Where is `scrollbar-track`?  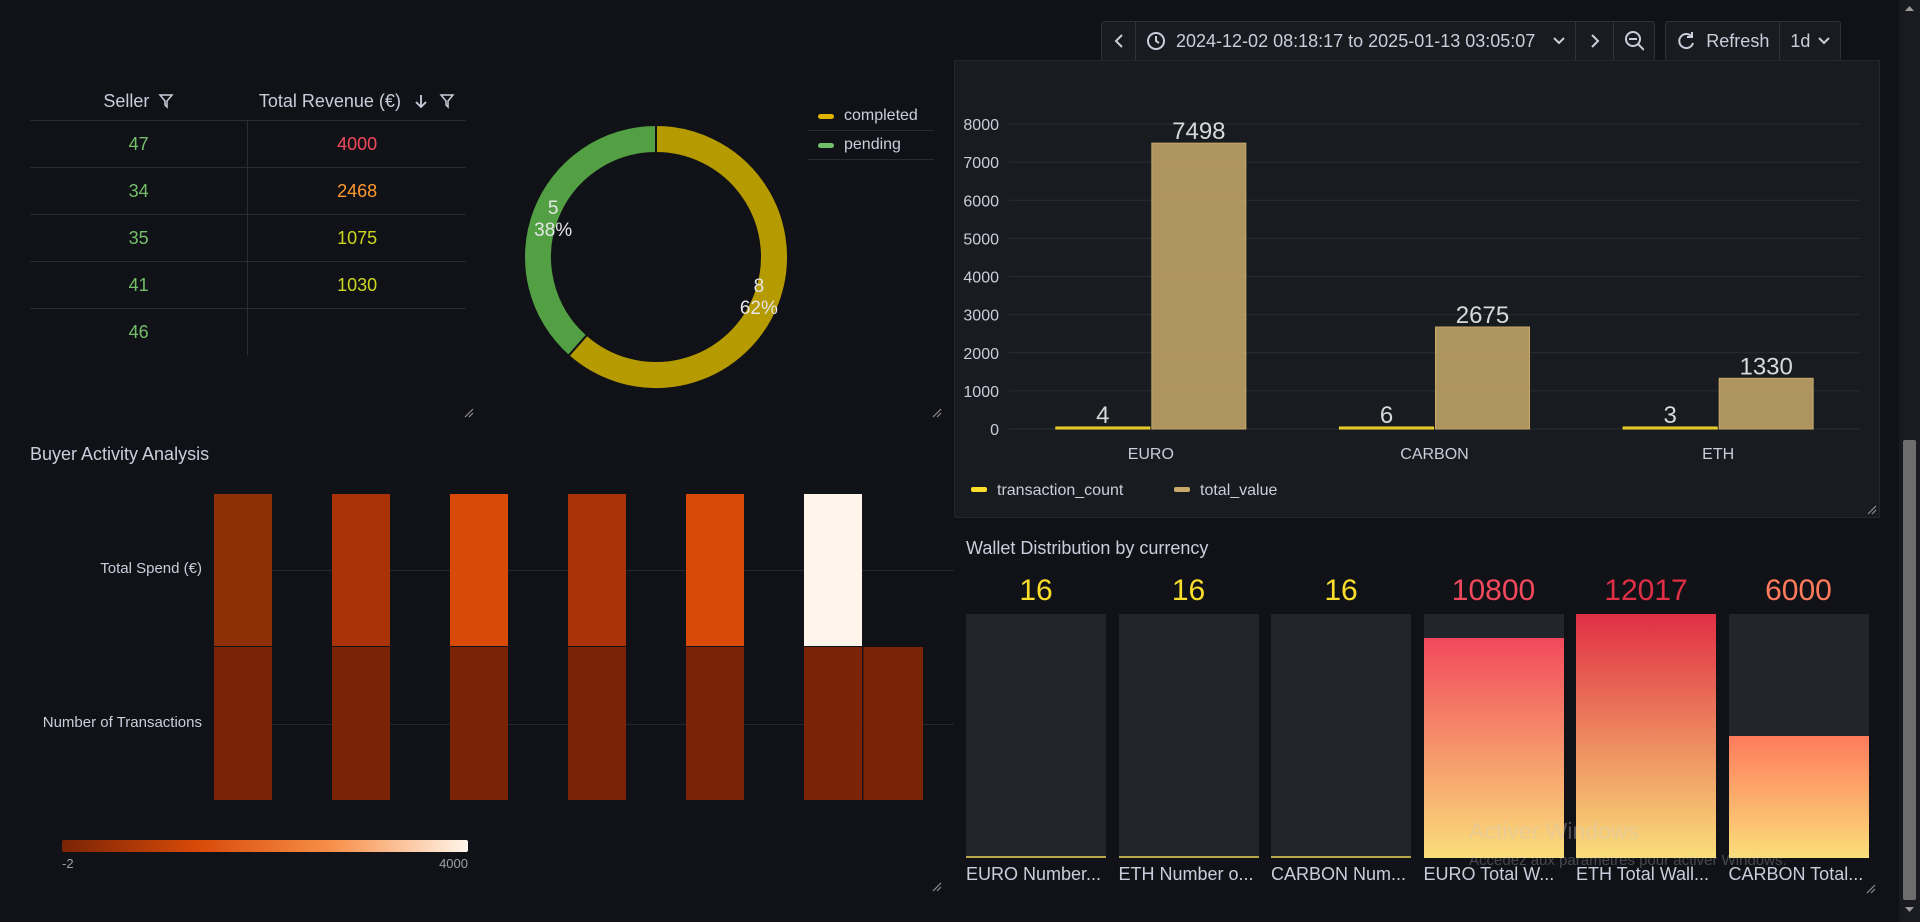
scrollbar-track is located at coordinates (1909, 461).